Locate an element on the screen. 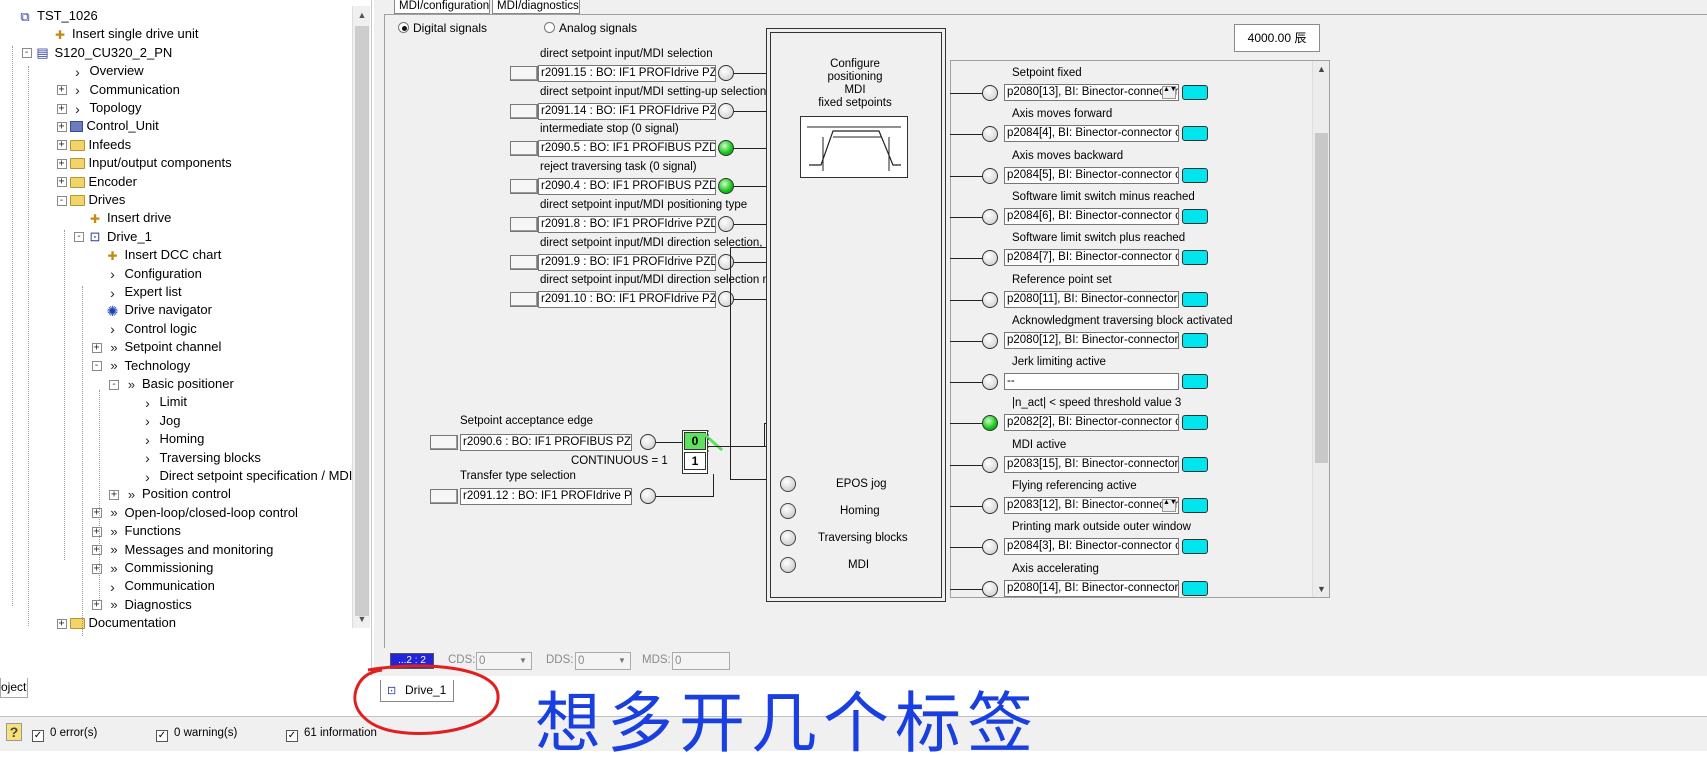 The image size is (1707, 766). help-icon: ? is located at coordinates (14, 732).